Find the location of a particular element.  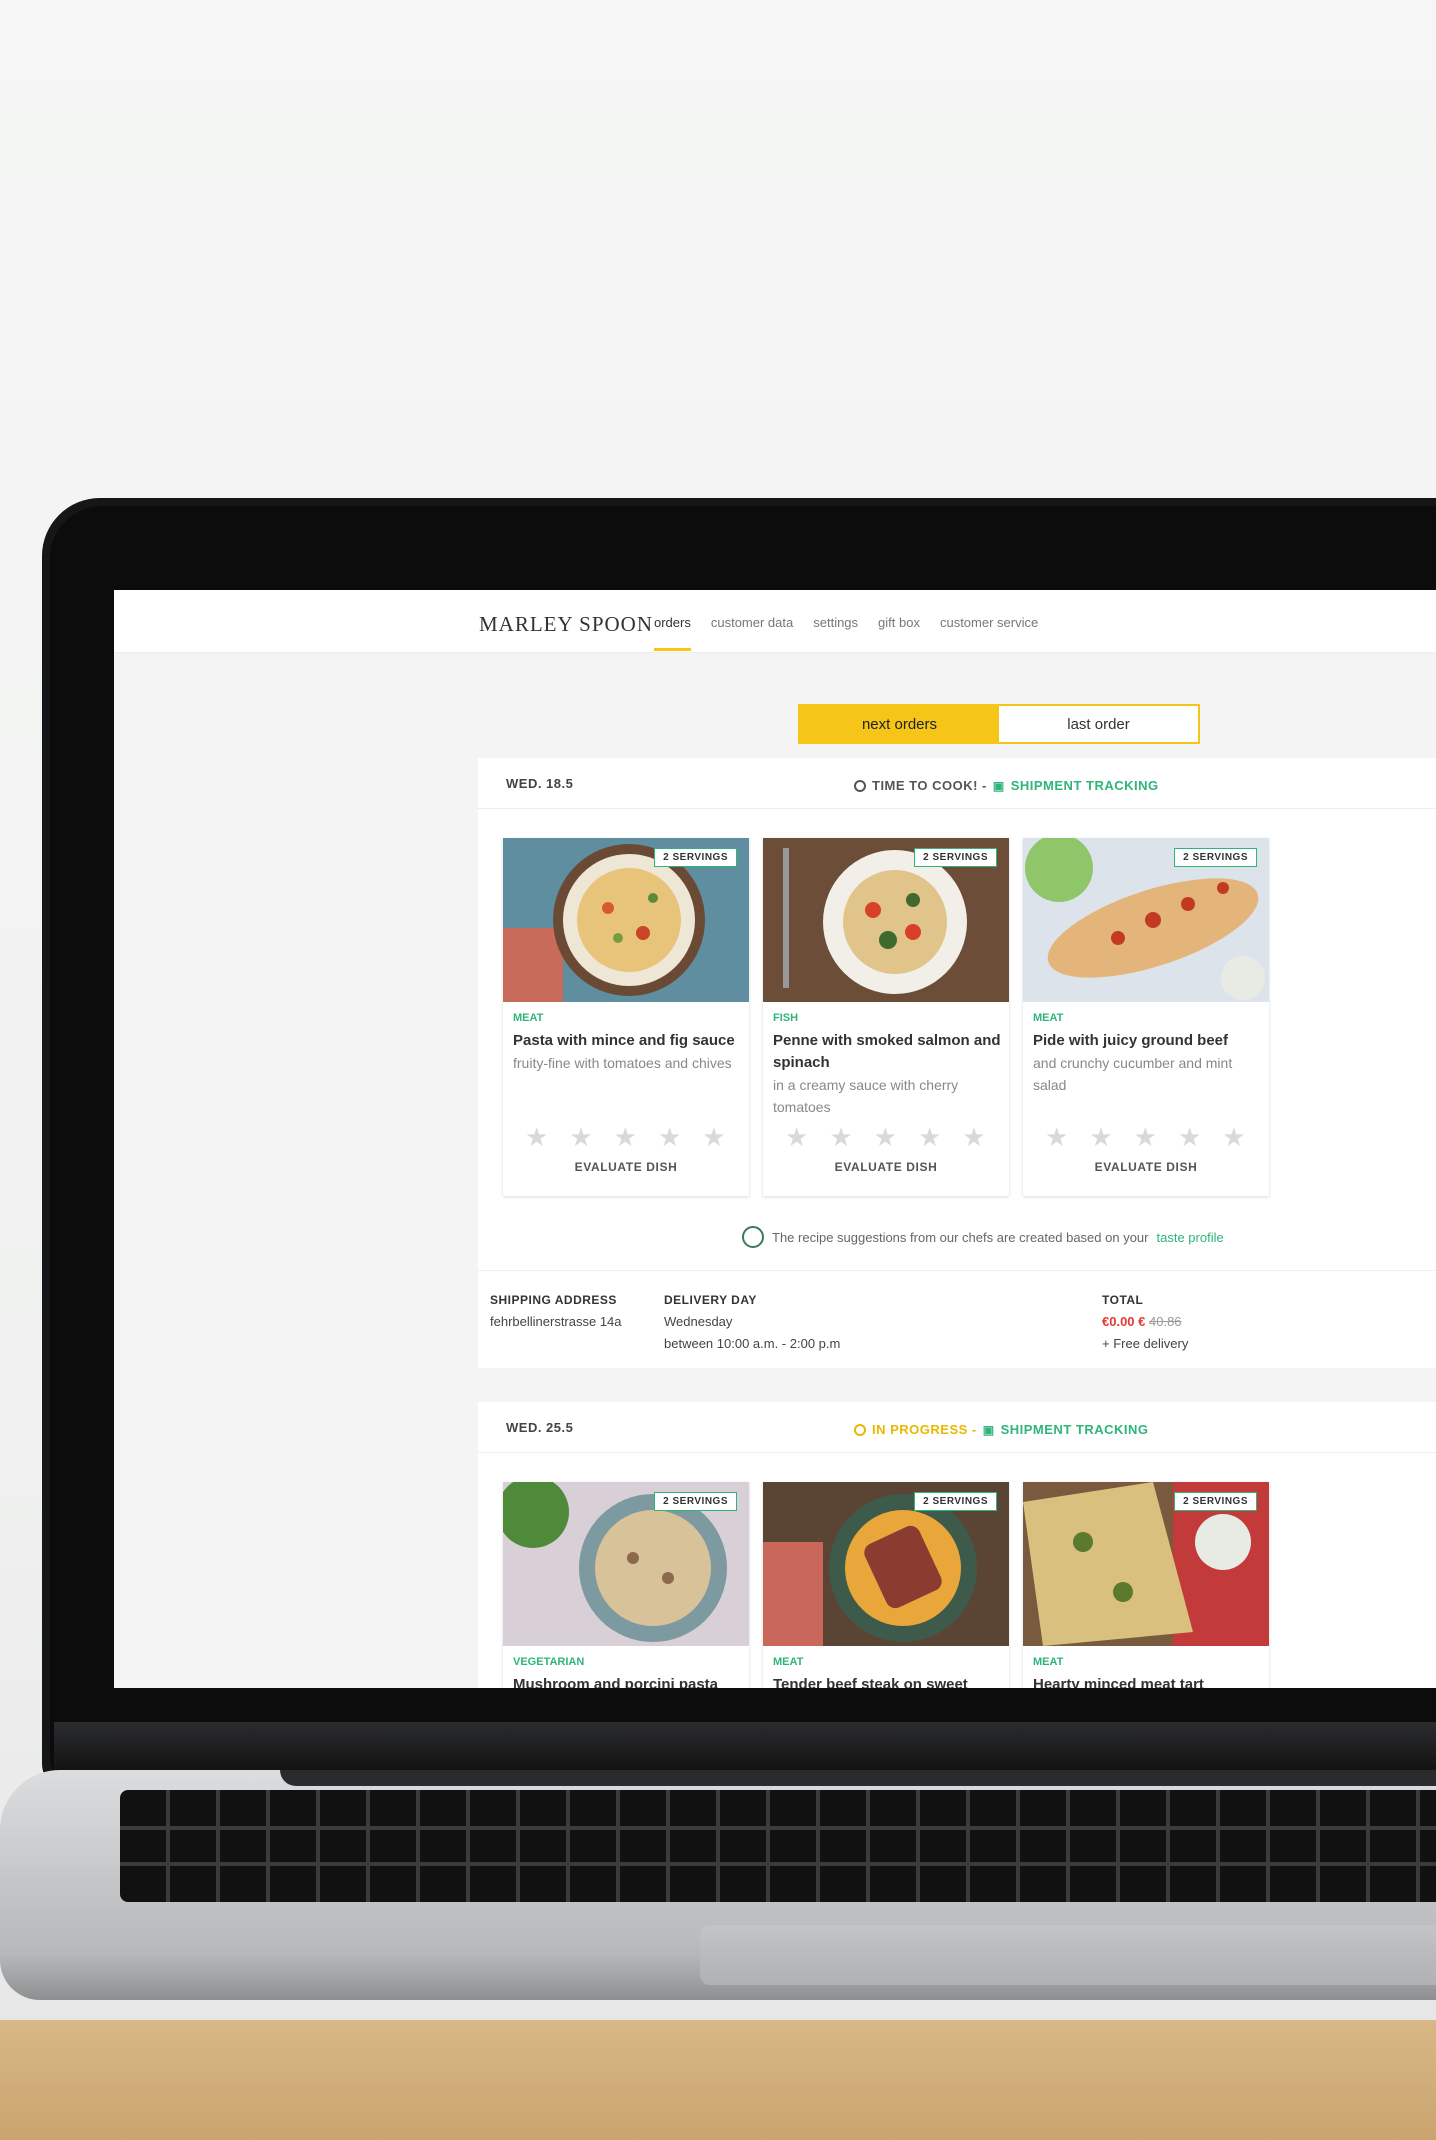

recipe-category: FISH is located at coordinates (786, 1018).